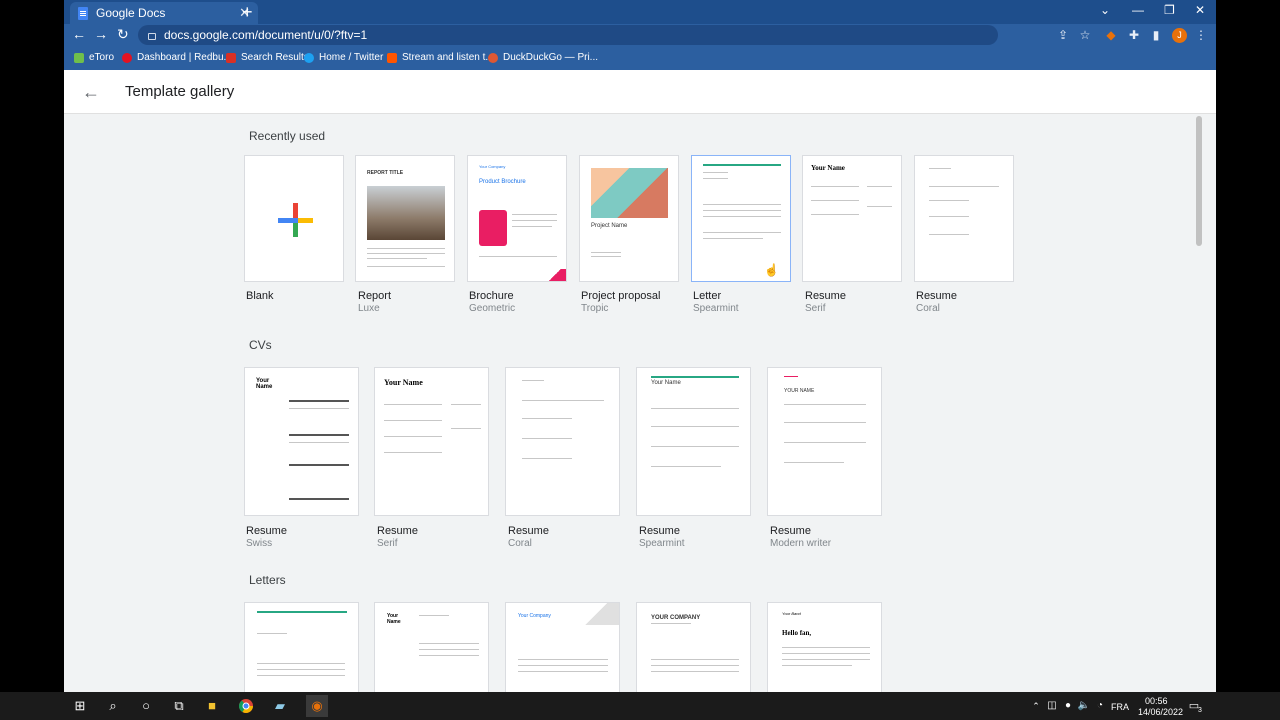 This screenshot has height=720, width=1280. What do you see at coordinates (1201, 35) in the screenshot?
I see `menu-dots-icon: ⋮` at bounding box center [1201, 35].